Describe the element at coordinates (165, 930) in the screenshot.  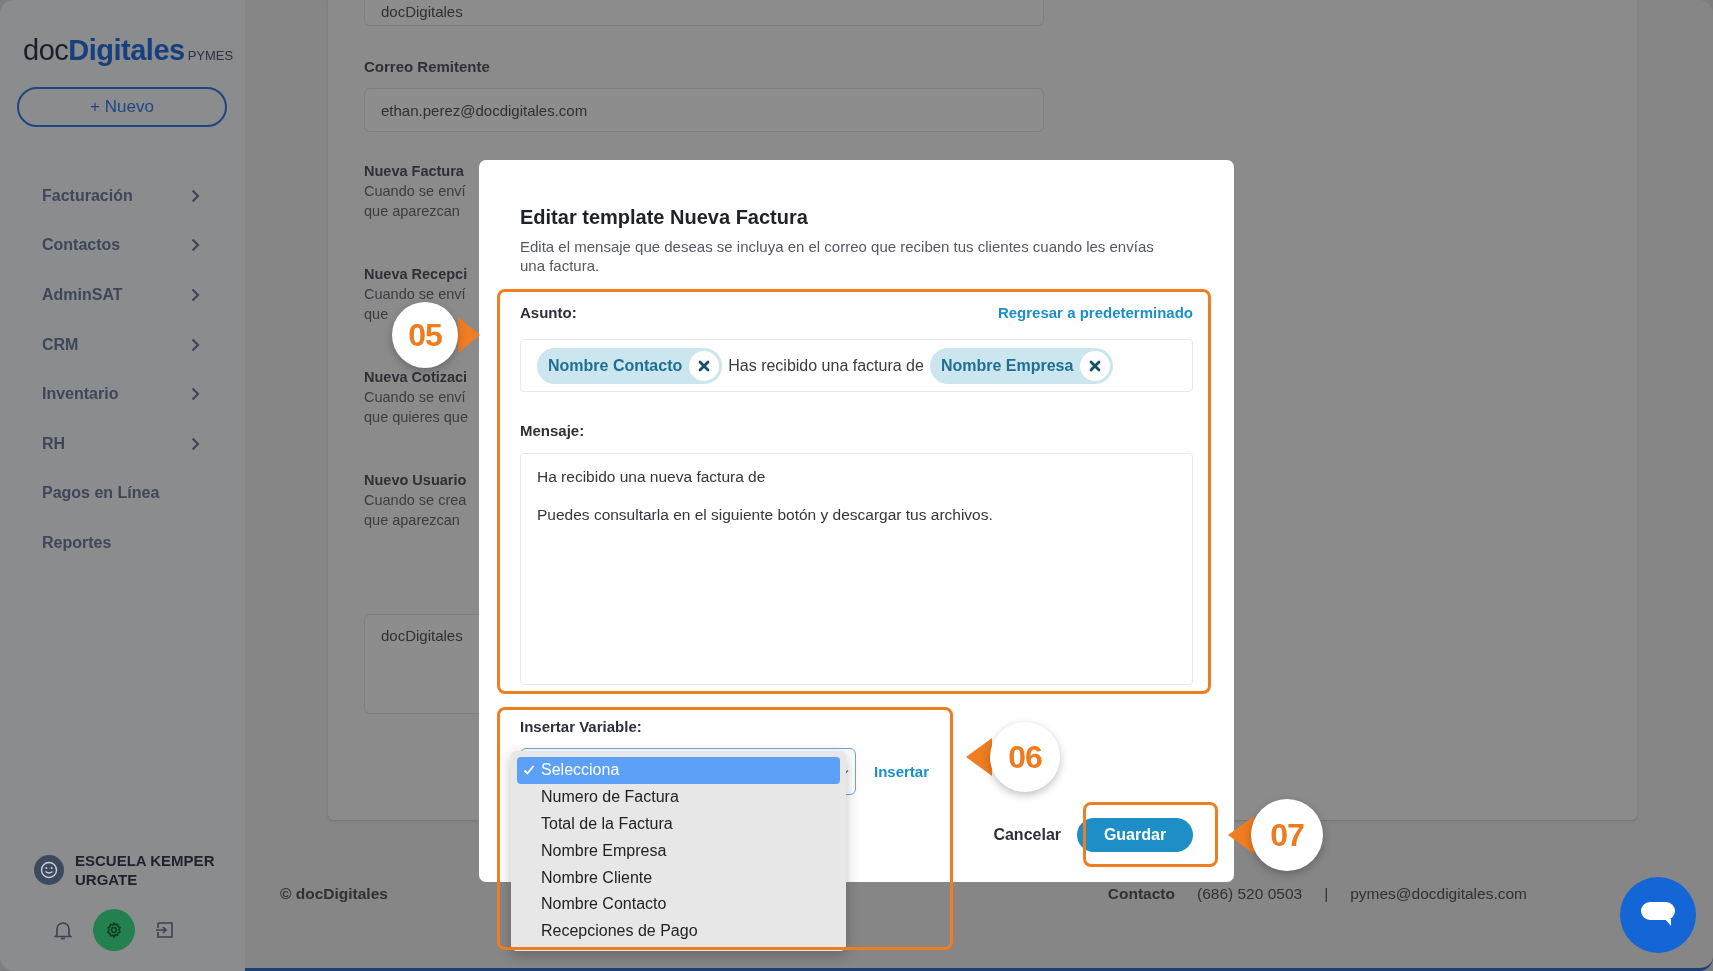
I see `logout-icon` at that location.